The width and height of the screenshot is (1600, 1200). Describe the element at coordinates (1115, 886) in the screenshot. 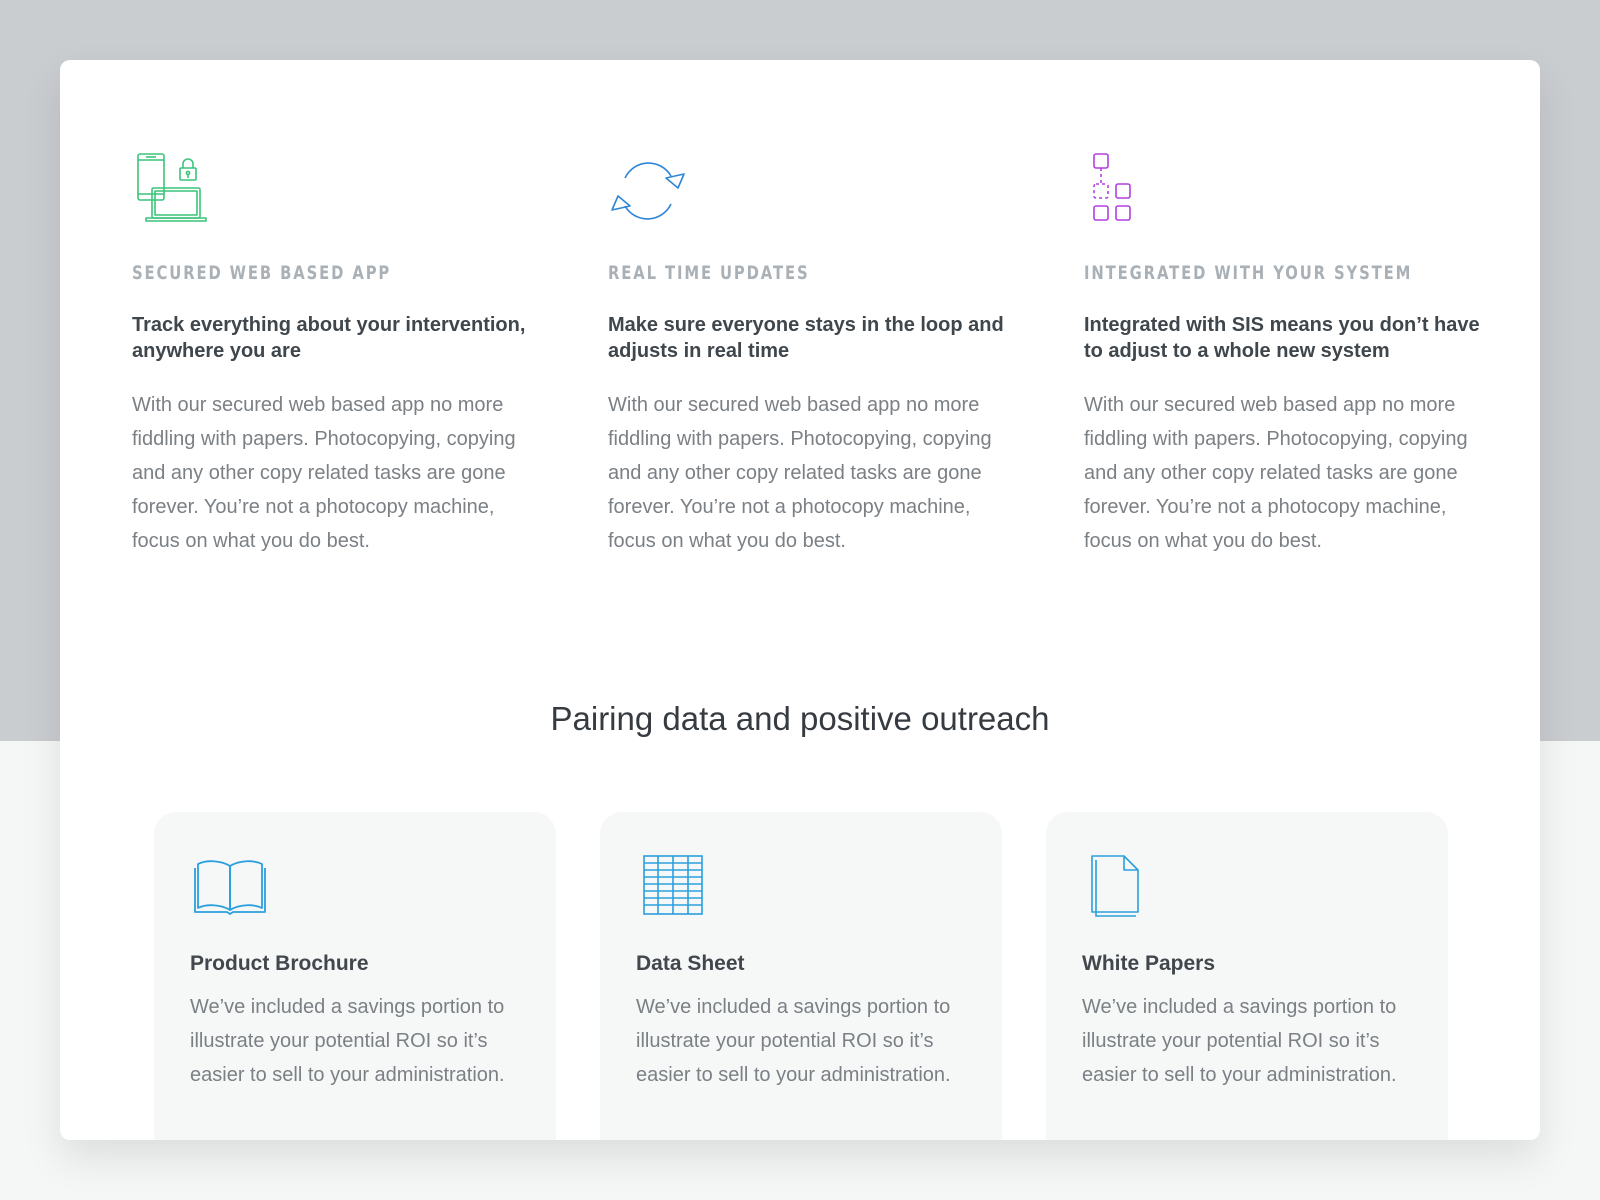

I see `document-stack-icon` at that location.